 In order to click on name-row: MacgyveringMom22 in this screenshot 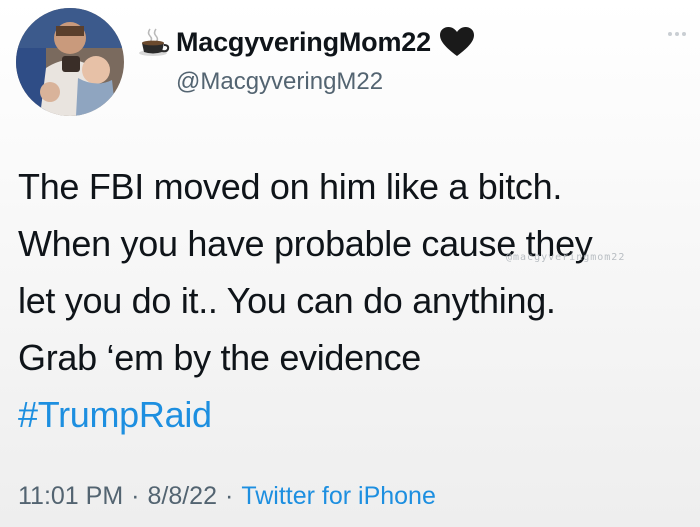, I will do `click(306, 42)`.